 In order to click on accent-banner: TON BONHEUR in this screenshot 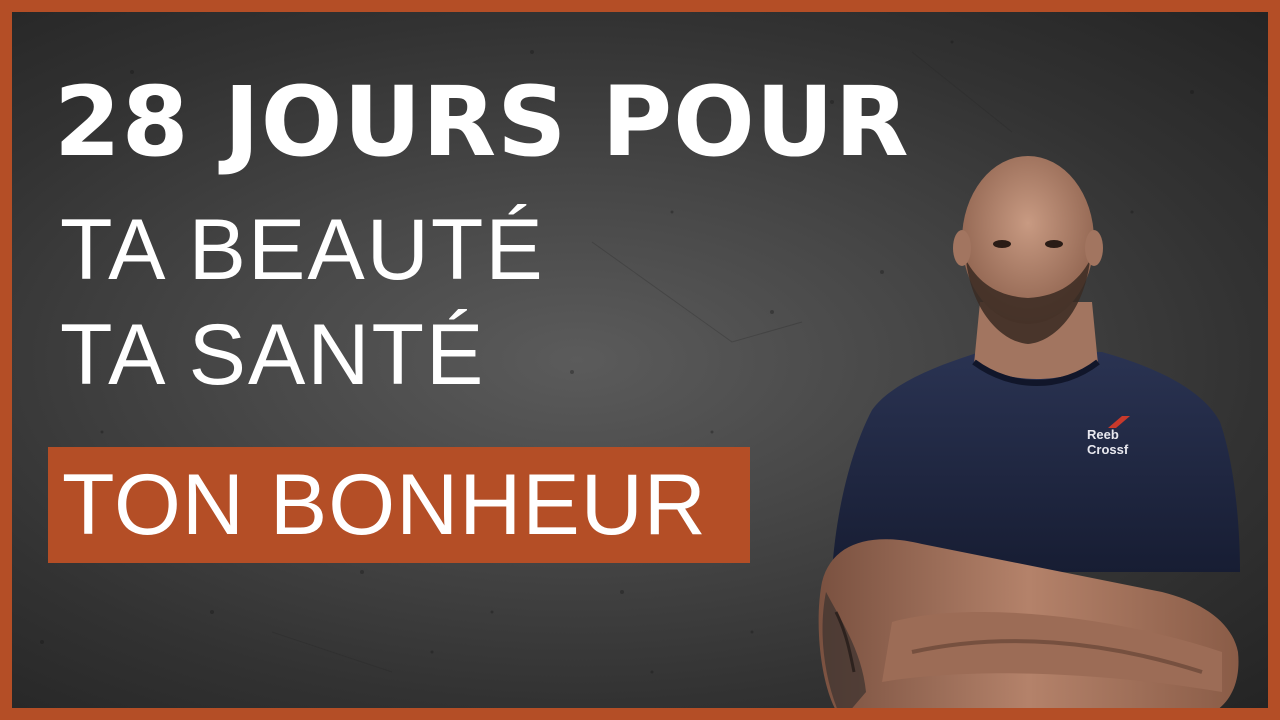, I will do `click(399, 505)`.